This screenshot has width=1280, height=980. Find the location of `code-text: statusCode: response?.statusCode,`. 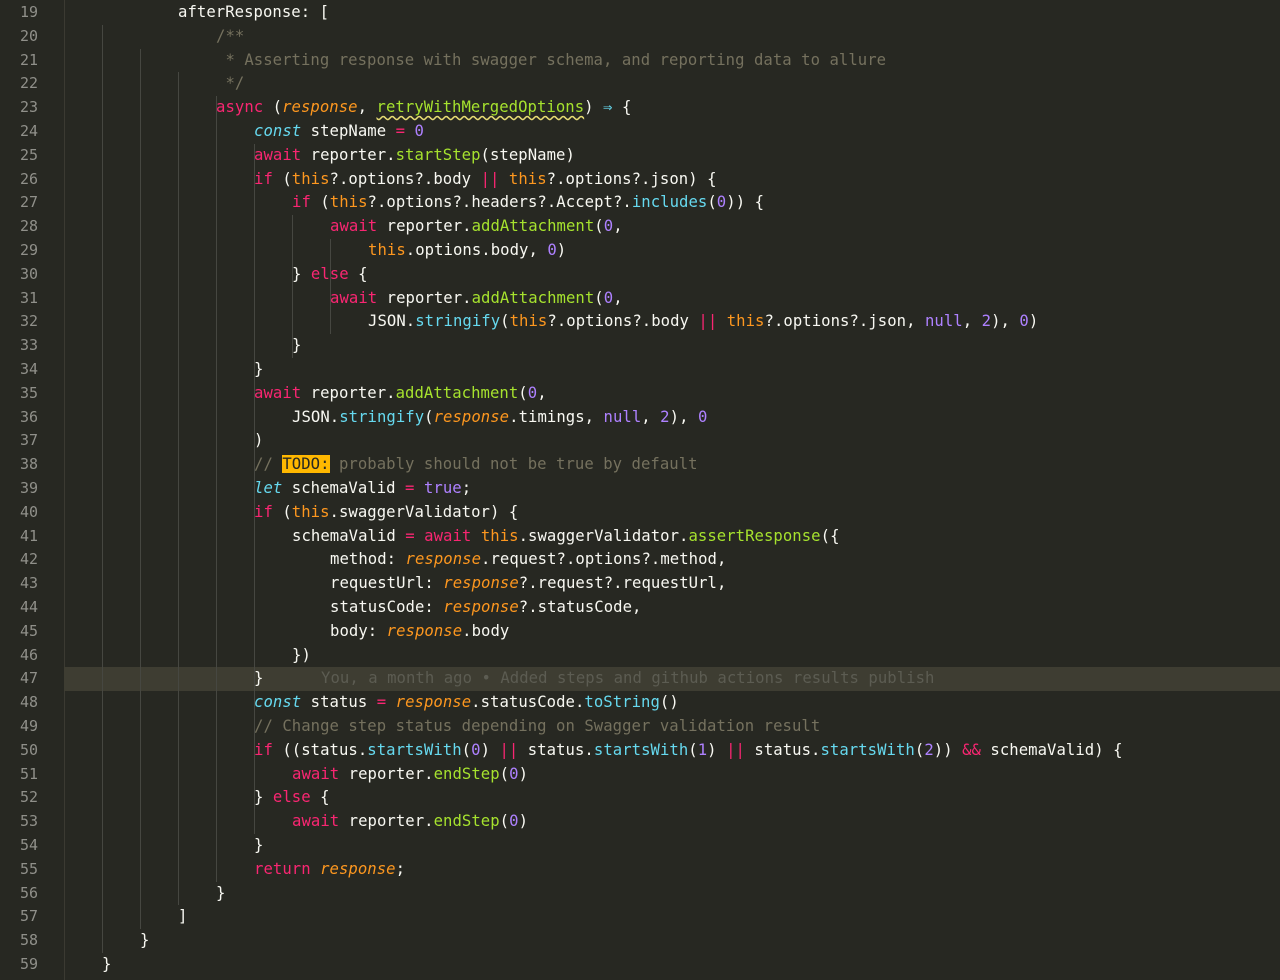

code-text: statusCode: response?.statusCode, is located at coordinates (485, 608).